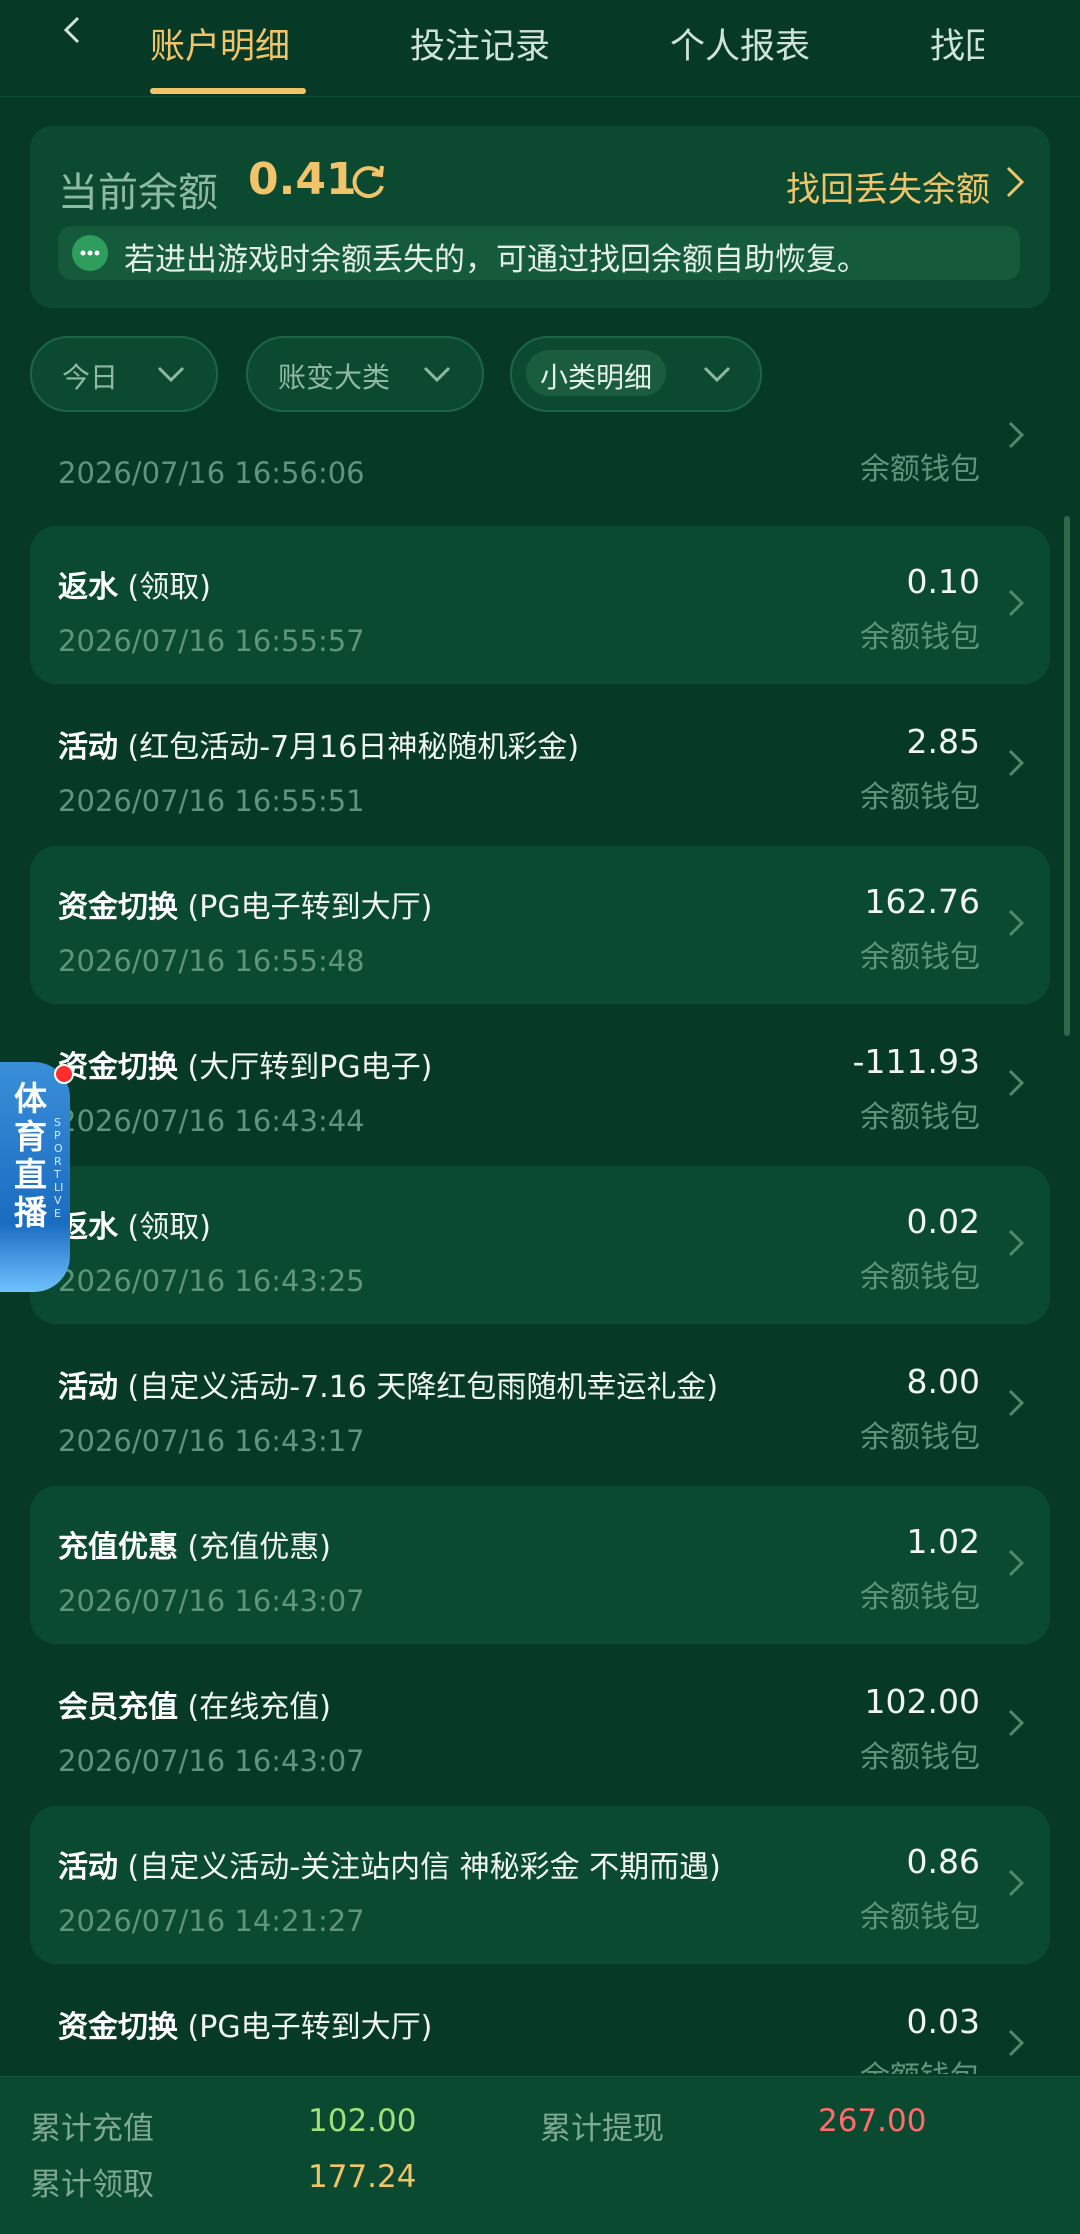  What do you see at coordinates (540, 468) in the screenshot?
I see `table-row: 2026/07/16 16:56:06 余额钱包` at bounding box center [540, 468].